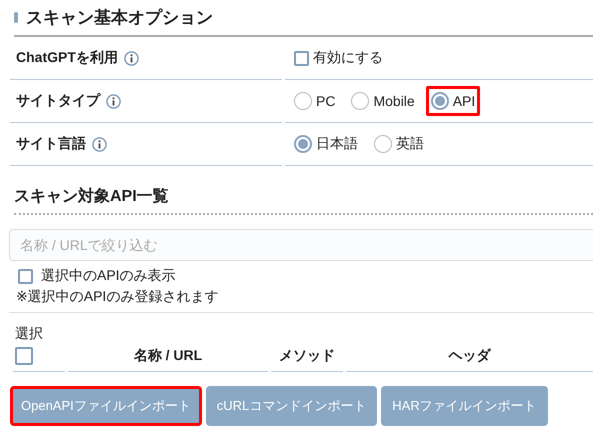  Describe the element at coordinates (305, 276) in the screenshot. I see `show-selected-checkbox: 選択中のAPIのみ表示` at that location.